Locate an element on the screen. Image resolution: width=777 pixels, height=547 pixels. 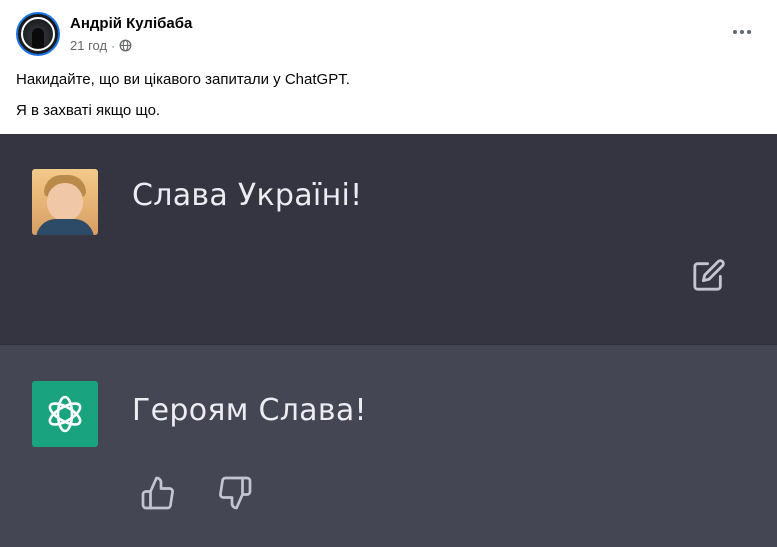
avatar-face is located at coordinates (65, 202).